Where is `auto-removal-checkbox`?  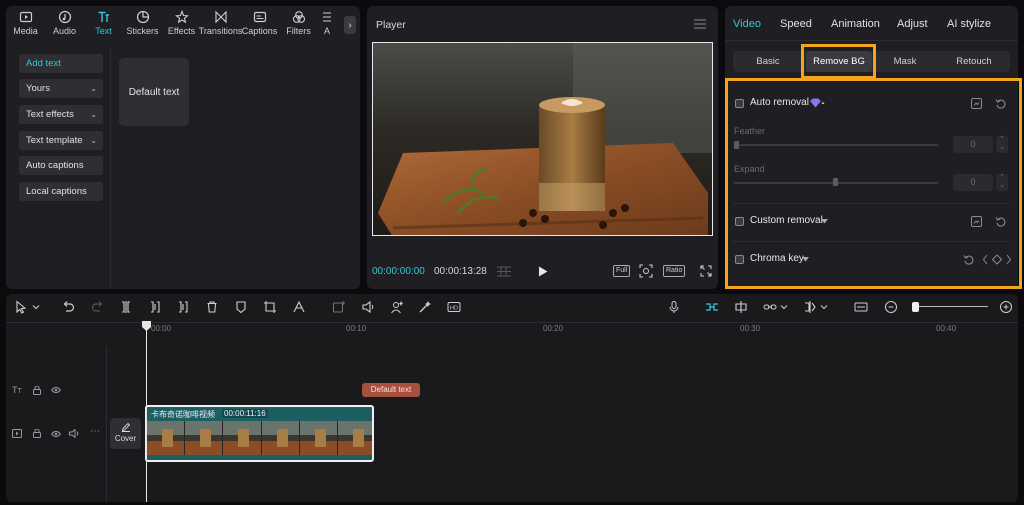 auto-removal-checkbox is located at coordinates (739, 103).